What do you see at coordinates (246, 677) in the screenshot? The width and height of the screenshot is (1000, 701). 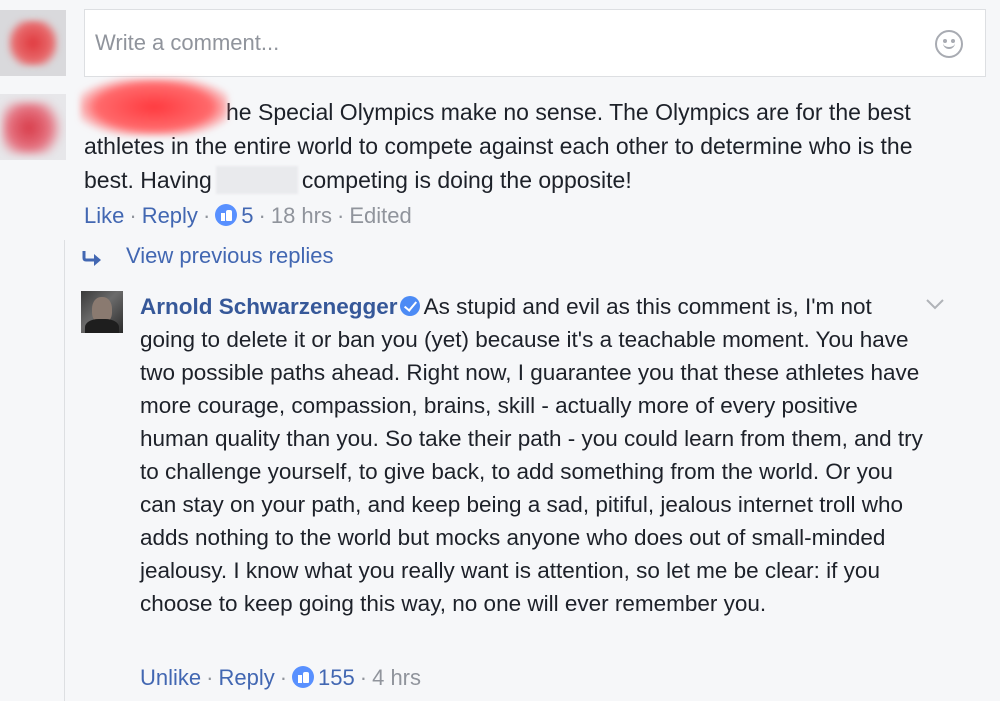 I see `reply-reply-link: Reply` at bounding box center [246, 677].